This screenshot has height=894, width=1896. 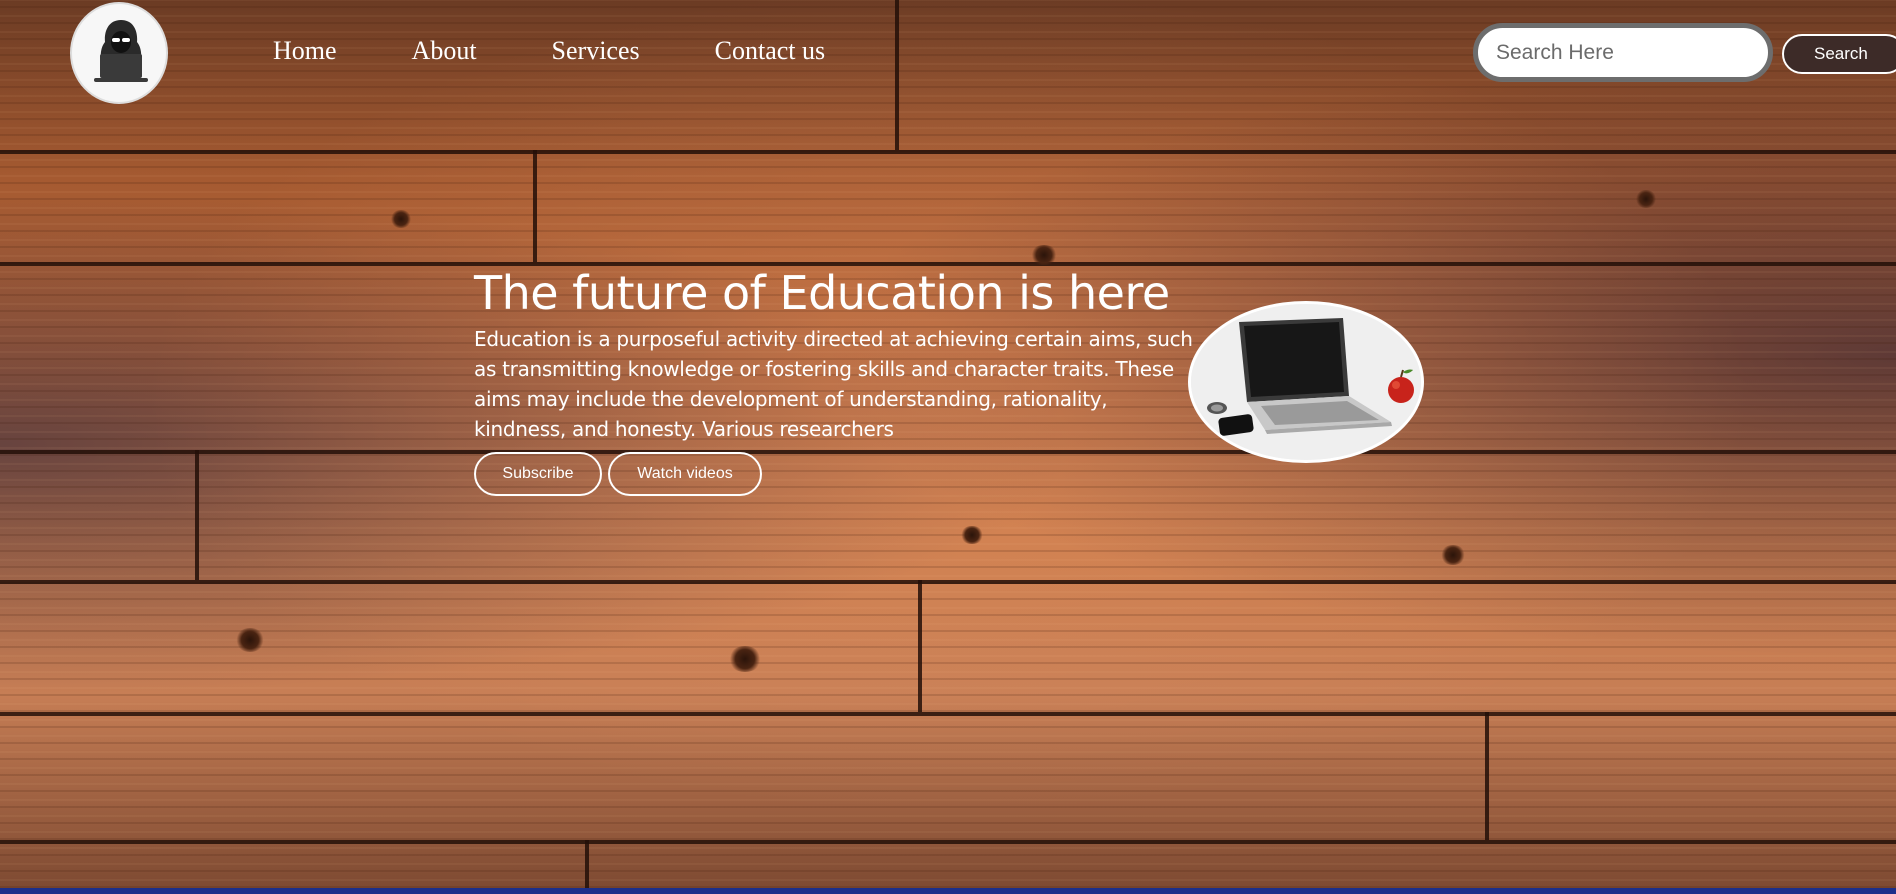 What do you see at coordinates (685, 474) in the screenshot?
I see `watch-videos-button: Watch videos` at bounding box center [685, 474].